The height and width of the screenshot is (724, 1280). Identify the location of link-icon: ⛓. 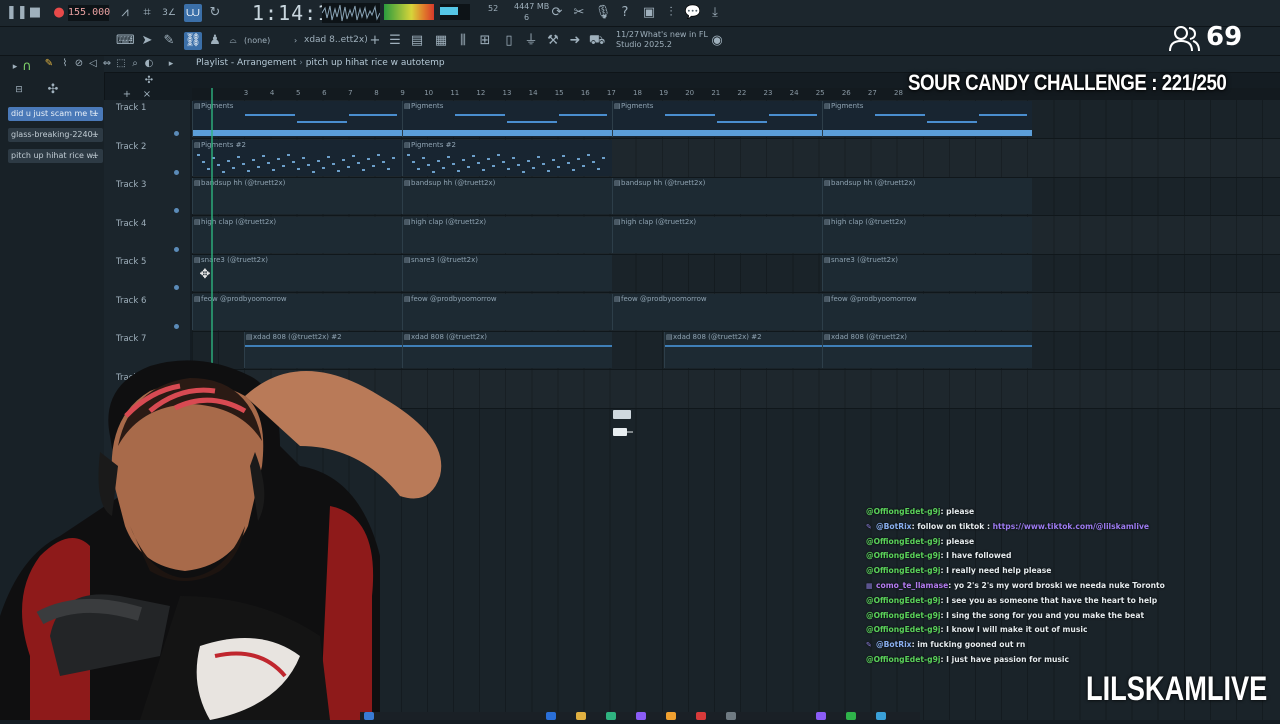
(193, 41).